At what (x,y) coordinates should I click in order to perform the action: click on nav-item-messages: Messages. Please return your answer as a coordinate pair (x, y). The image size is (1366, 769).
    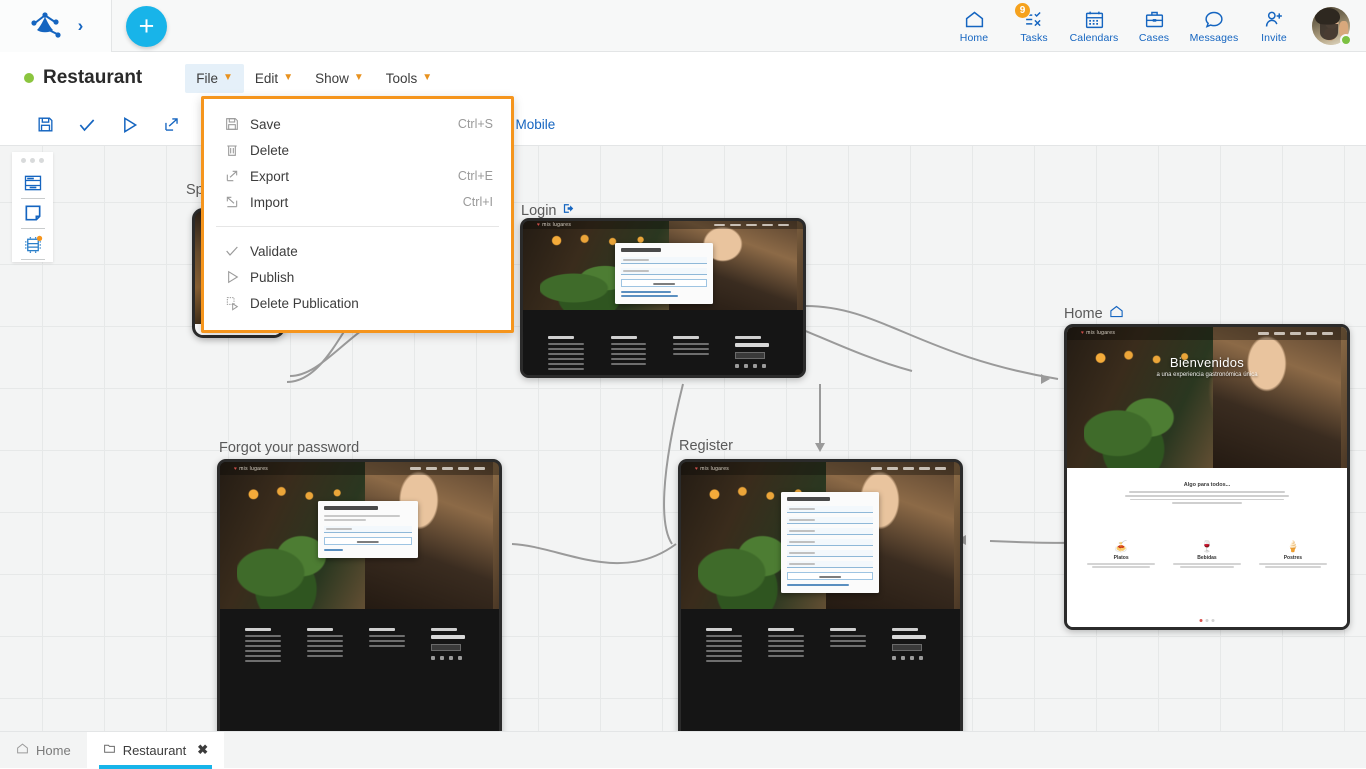
    Looking at the image, I should click on (1214, 26).